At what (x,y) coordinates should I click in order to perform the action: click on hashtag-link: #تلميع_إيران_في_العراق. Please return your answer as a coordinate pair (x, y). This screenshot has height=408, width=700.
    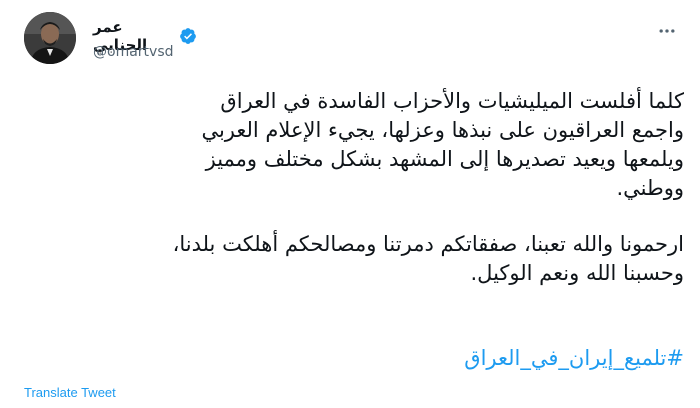
    Looking at the image, I should click on (574, 358).